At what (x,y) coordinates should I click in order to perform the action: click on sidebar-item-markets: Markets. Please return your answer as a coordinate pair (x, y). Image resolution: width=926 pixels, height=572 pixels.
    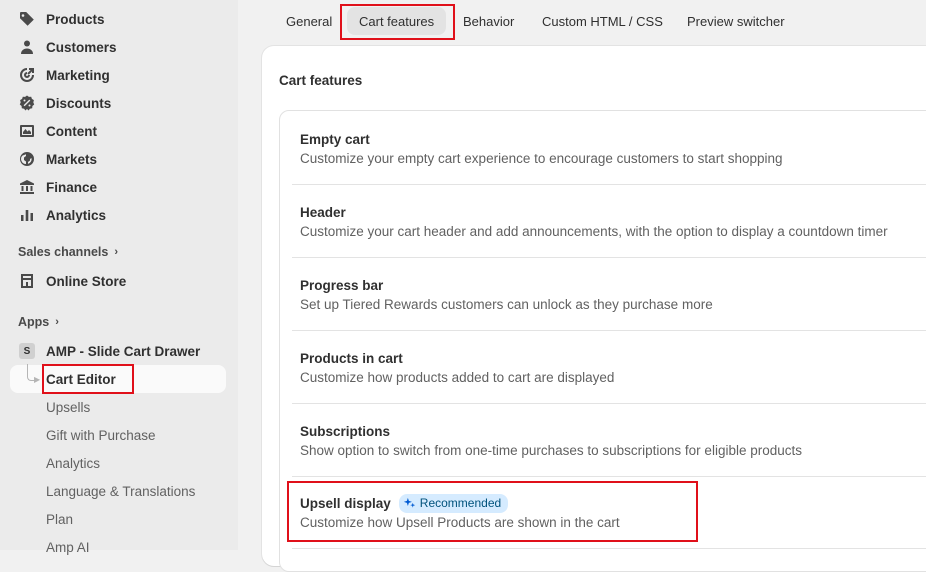
    Looking at the image, I should click on (57, 159).